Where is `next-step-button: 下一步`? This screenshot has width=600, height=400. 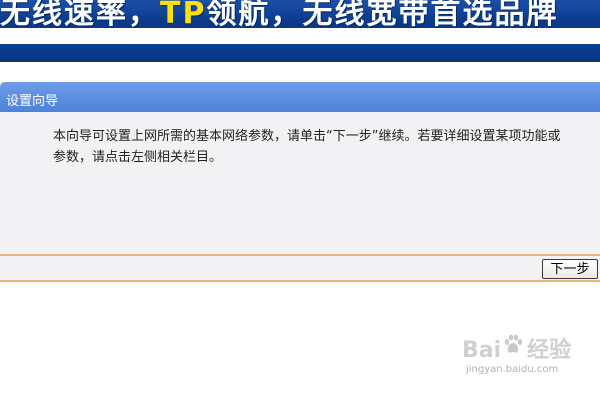
next-step-button: 下一步 is located at coordinates (570, 269).